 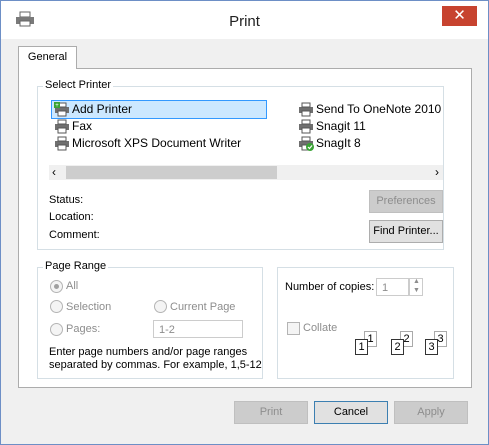 I want to click on window-title: Print, so click(x=244, y=21).